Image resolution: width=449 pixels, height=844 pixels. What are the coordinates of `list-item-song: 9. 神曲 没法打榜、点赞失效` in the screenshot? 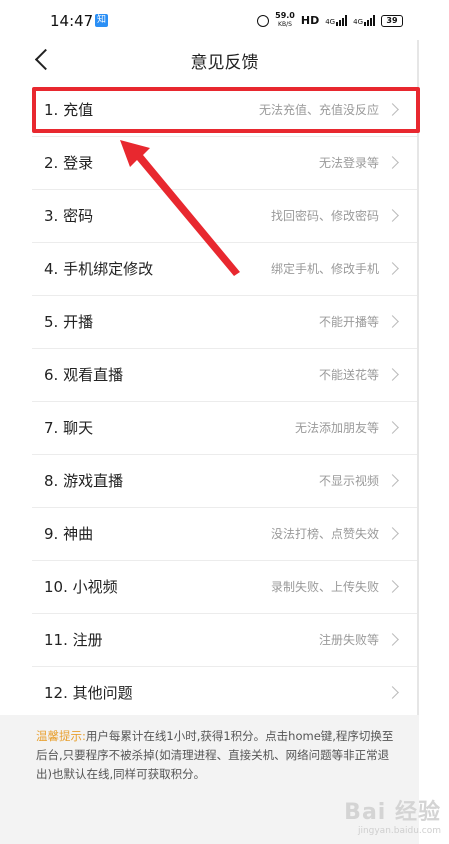 It's located at (224, 534).